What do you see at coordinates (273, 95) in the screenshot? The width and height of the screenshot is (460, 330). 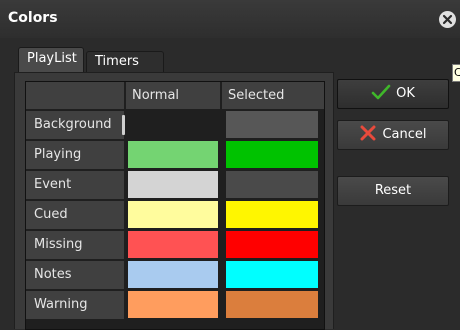 I see `column-header-selected: Selected` at bounding box center [273, 95].